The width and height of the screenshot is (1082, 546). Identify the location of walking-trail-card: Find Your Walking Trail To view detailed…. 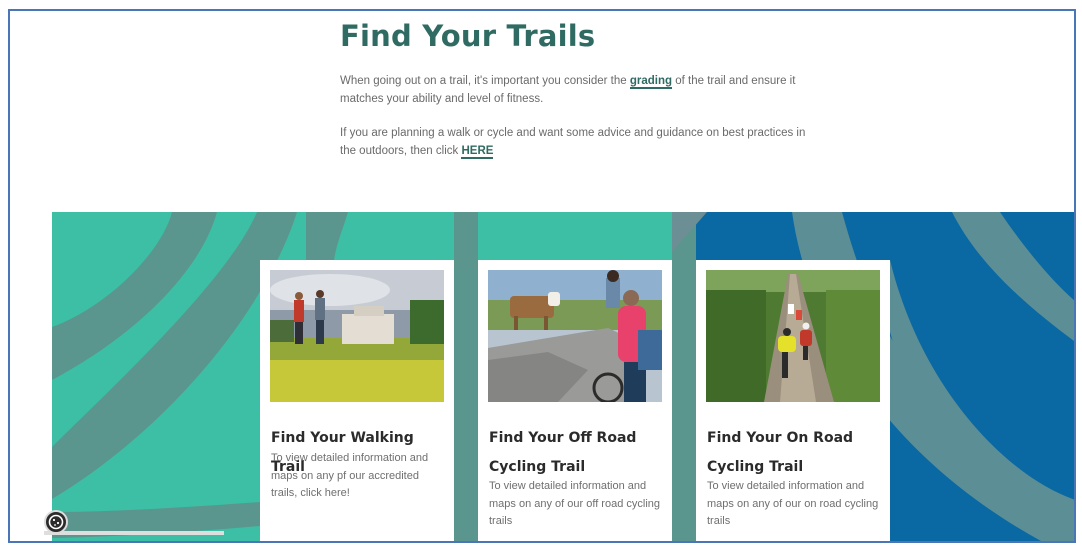
(357, 400).